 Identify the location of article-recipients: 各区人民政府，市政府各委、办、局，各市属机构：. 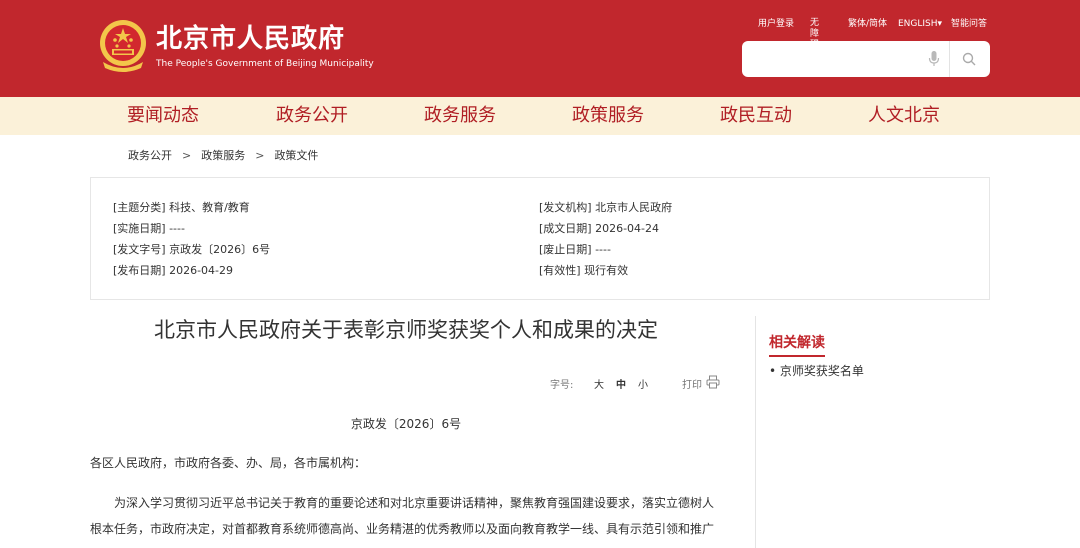
(228, 463).